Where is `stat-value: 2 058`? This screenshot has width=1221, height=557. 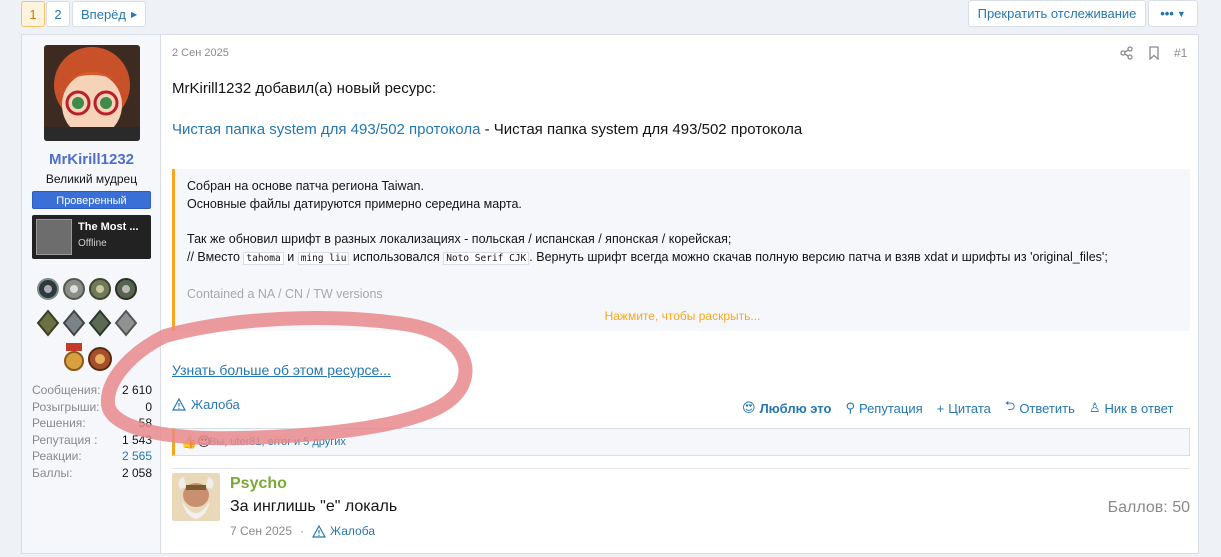 stat-value: 2 058 is located at coordinates (136, 472).